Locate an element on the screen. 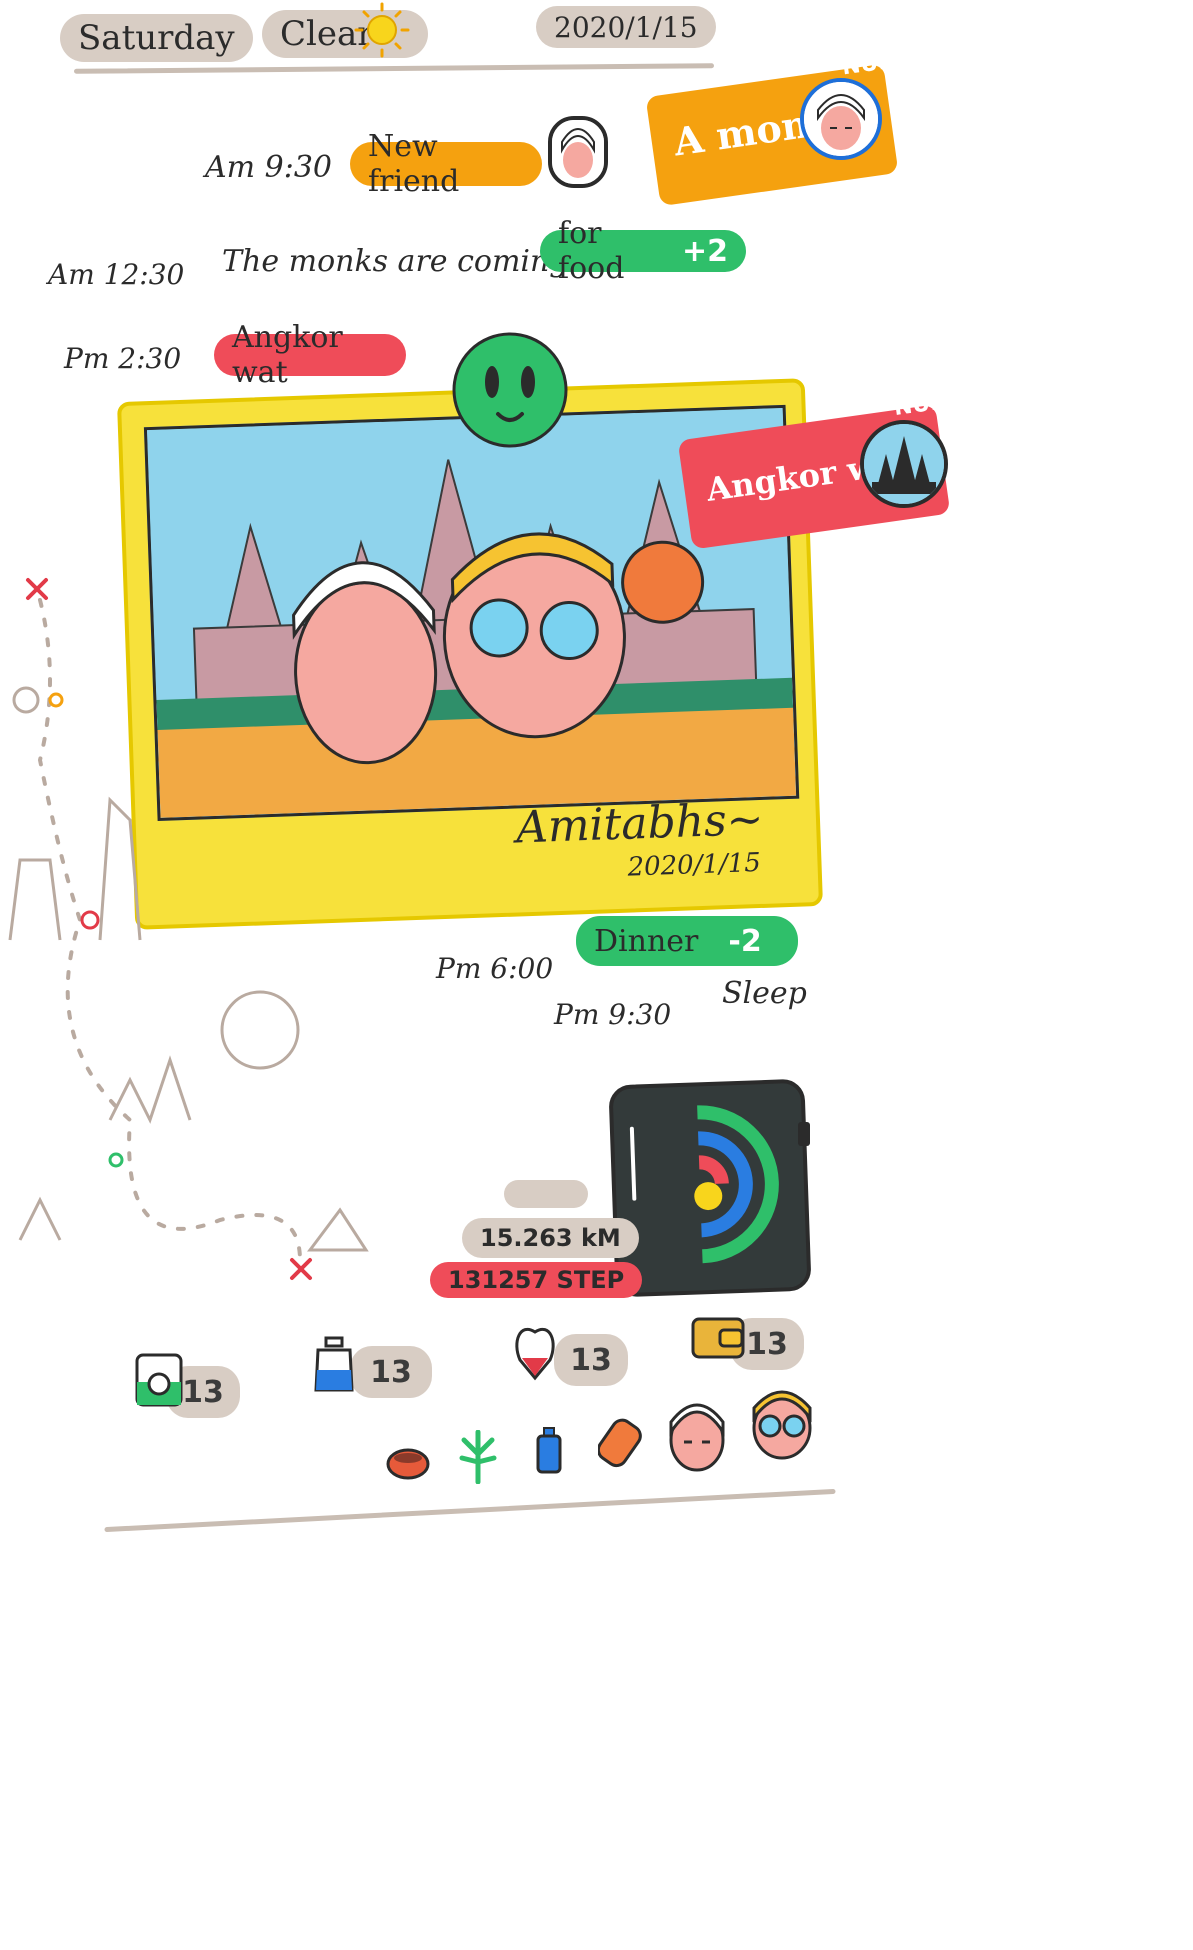 The image size is (1193, 1950). monk-avatar is located at coordinates (841, 119).